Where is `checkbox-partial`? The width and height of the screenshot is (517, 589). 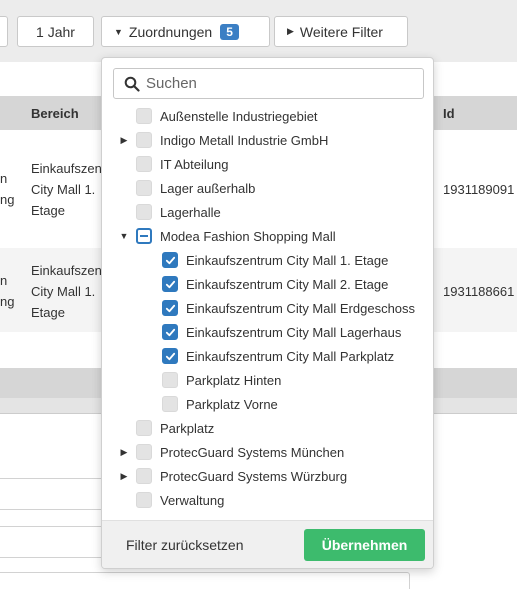 checkbox-partial is located at coordinates (144, 236).